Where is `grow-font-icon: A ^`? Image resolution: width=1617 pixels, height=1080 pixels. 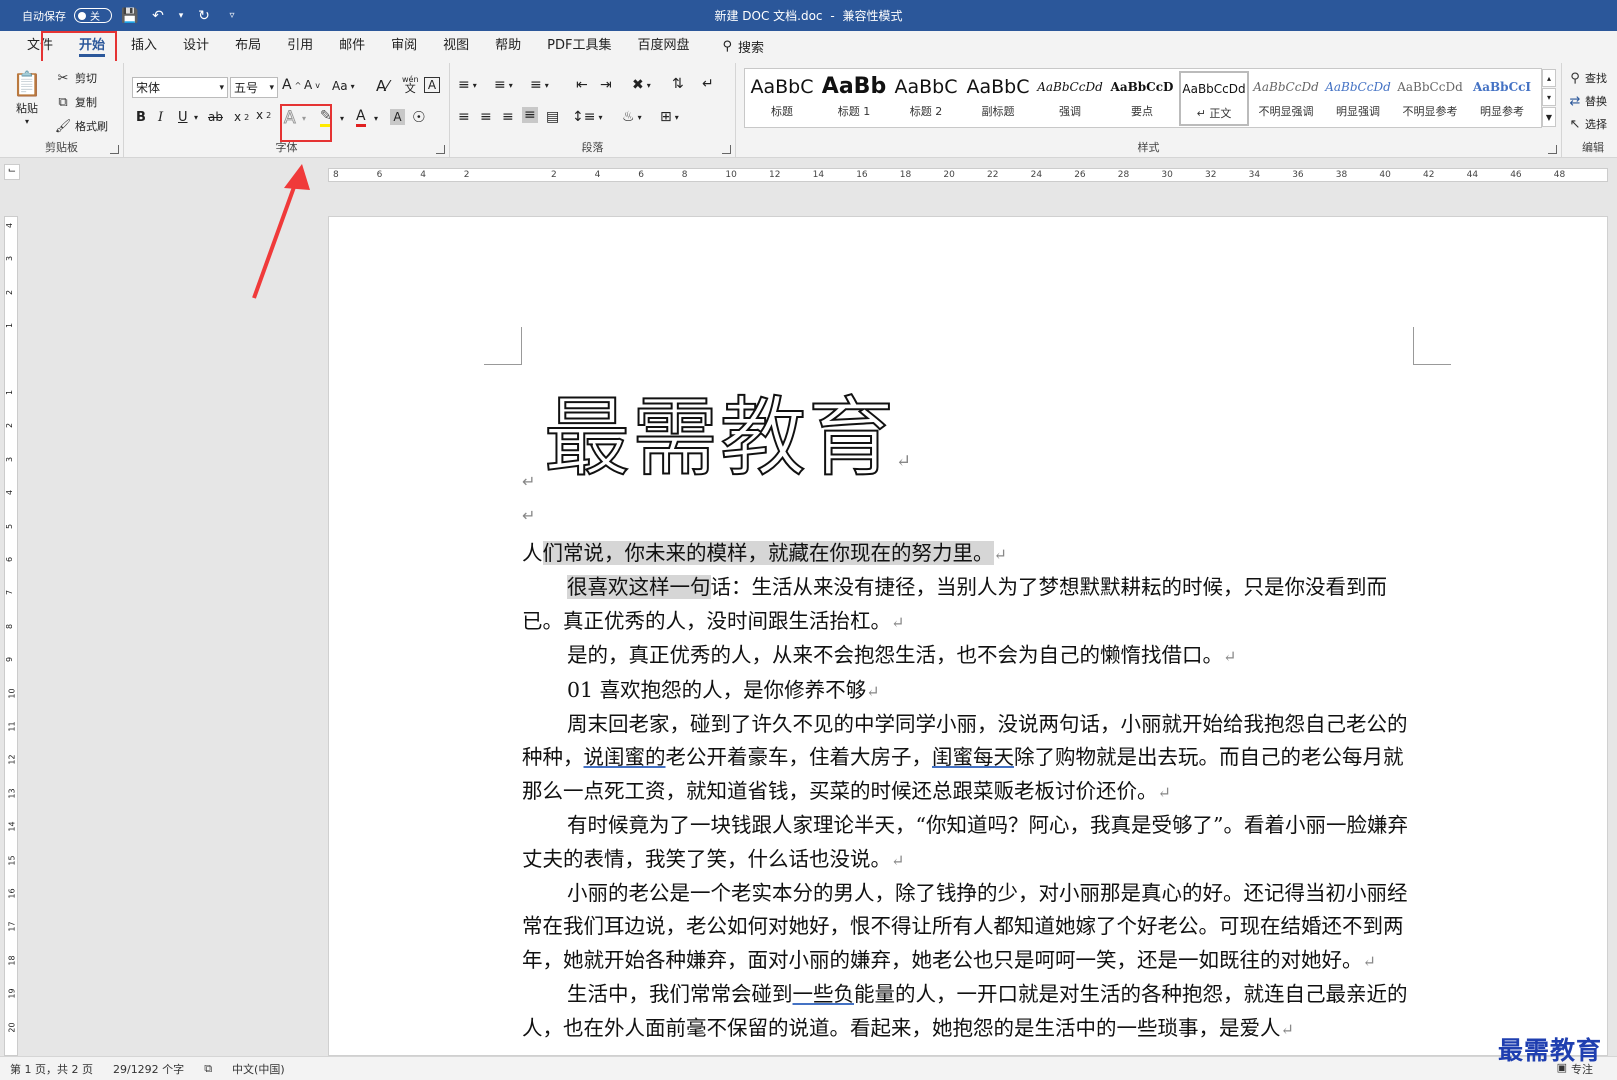
grow-font-icon: A ^ is located at coordinates (291, 85).